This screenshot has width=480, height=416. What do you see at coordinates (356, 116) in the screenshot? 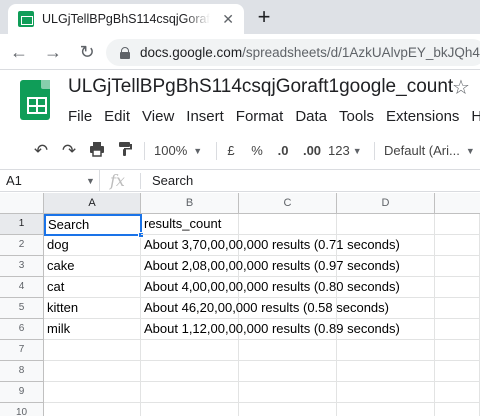
I see `menu-tools: Tools` at bounding box center [356, 116].